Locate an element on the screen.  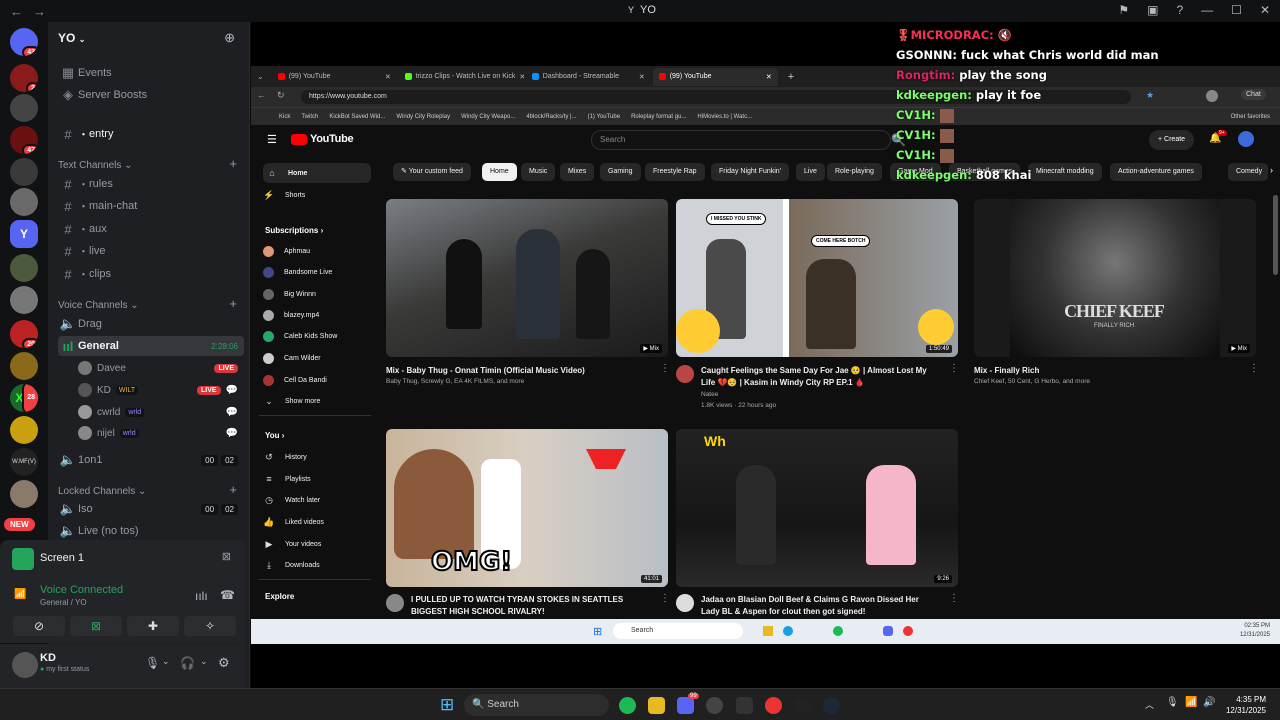
subscription-item: Bandsome Live is located at coordinates (318, 272).